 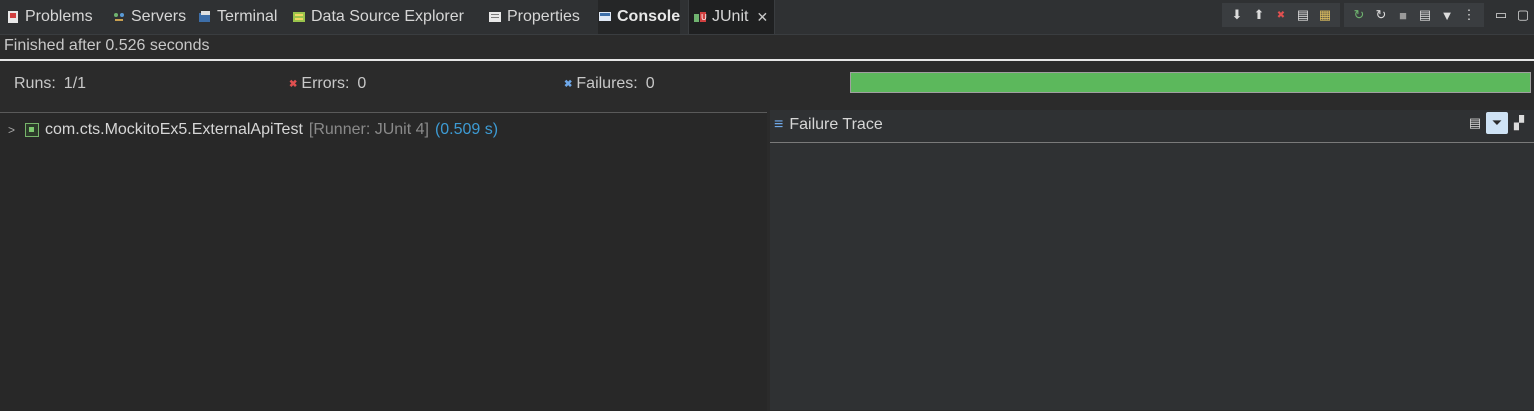 I want to click on run-status: Finished after 0.526 seconds, so click(x=107, y=45).